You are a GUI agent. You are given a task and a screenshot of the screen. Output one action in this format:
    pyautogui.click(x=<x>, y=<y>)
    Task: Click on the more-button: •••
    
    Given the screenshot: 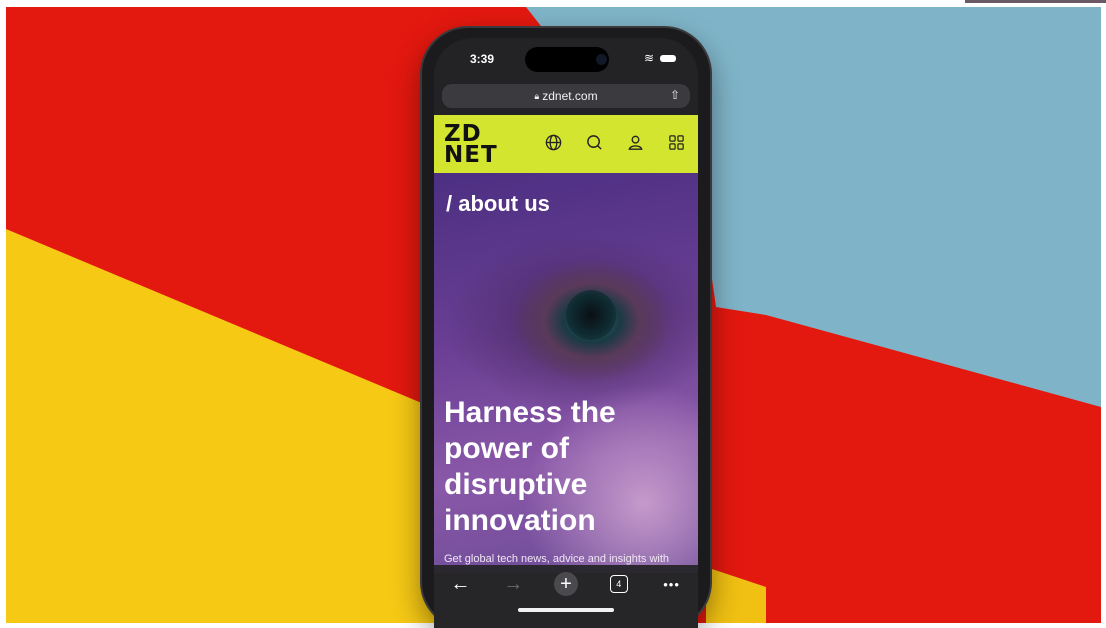 What is the action you would take?
    pyautogui.click(x=672, y=584)
    